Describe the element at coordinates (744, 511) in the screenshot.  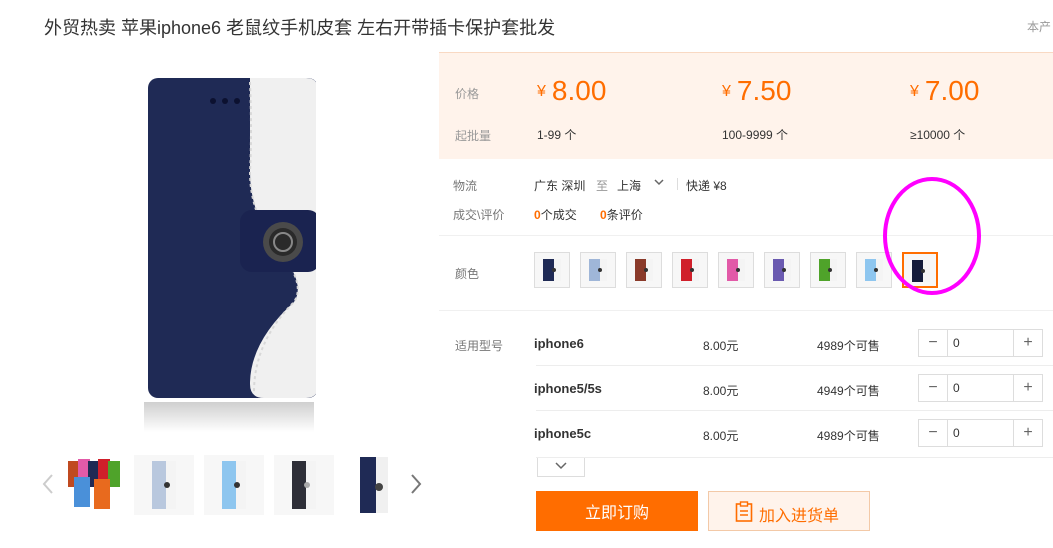
I see `clipboard-icon` at that location.